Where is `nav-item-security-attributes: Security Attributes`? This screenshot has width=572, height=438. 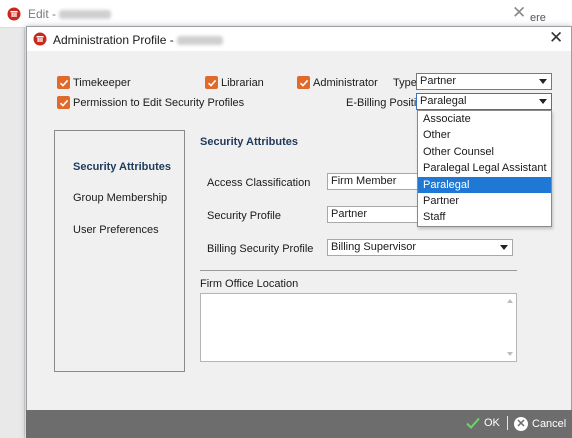 nav-item-security-attributes: Security Attributes is located at coordinates (122, 167).